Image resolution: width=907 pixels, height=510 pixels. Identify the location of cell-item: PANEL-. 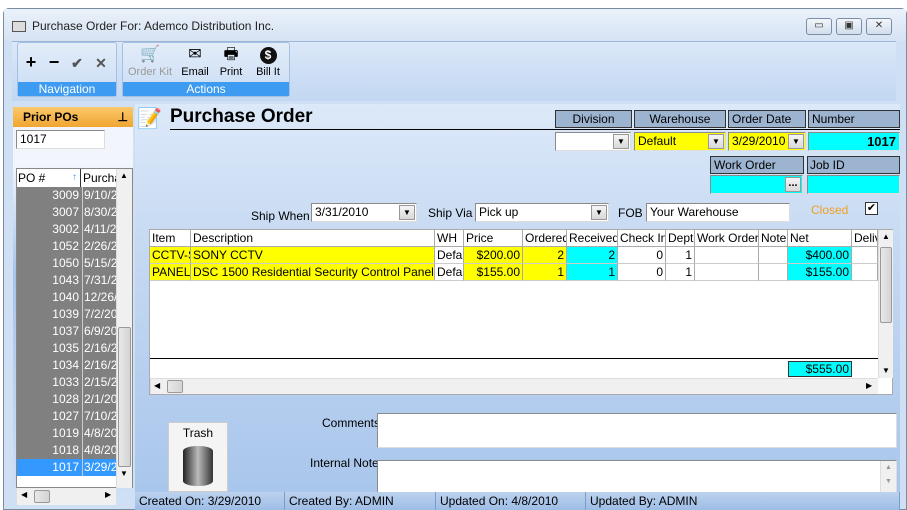
(170, 272).